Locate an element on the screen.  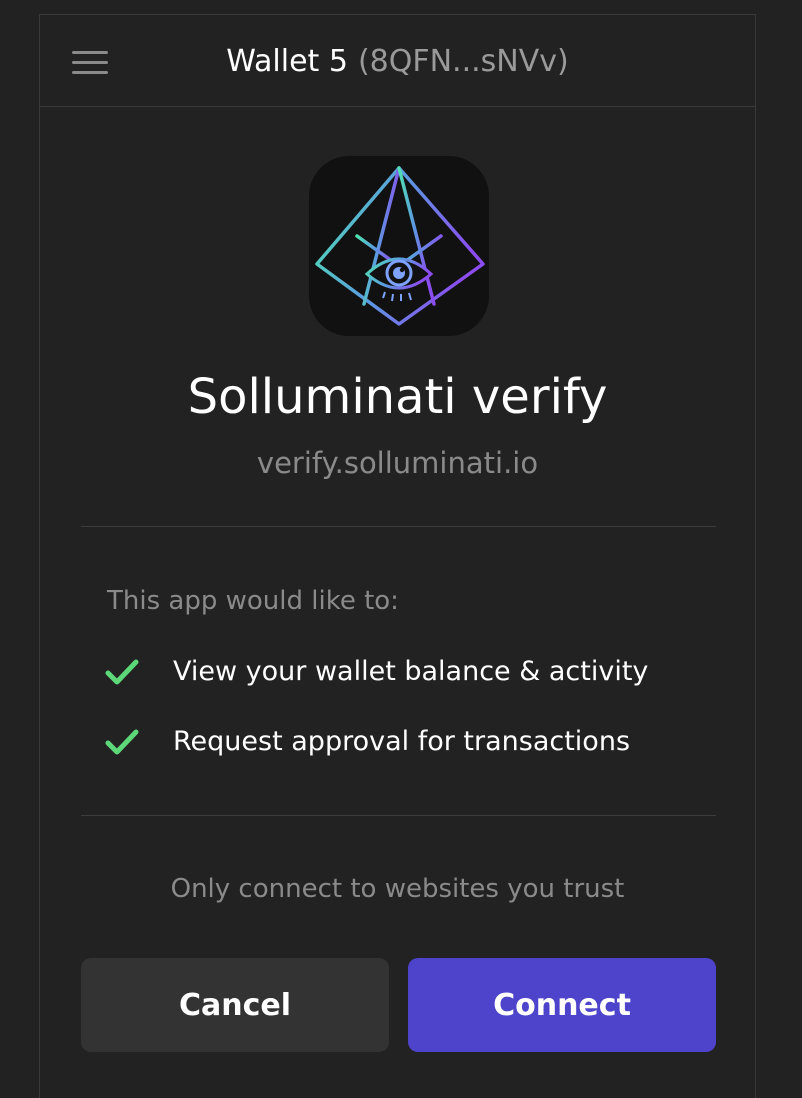
solluminati-logo-icon is located at coordinates (399, 246).